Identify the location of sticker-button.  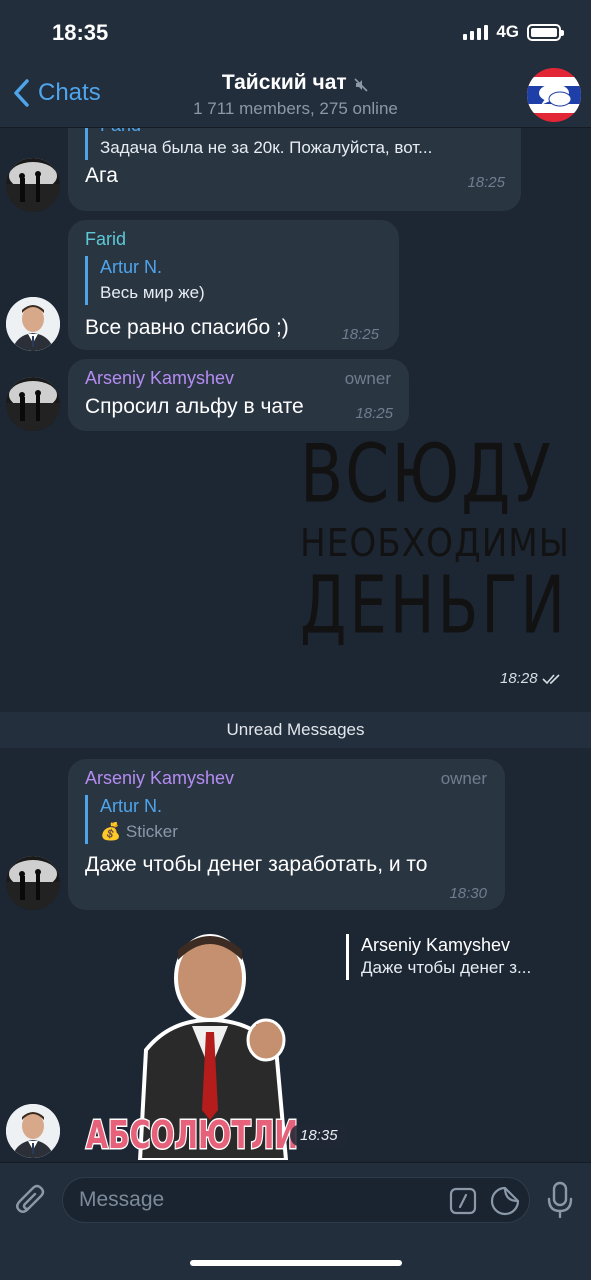
(505, 1203).